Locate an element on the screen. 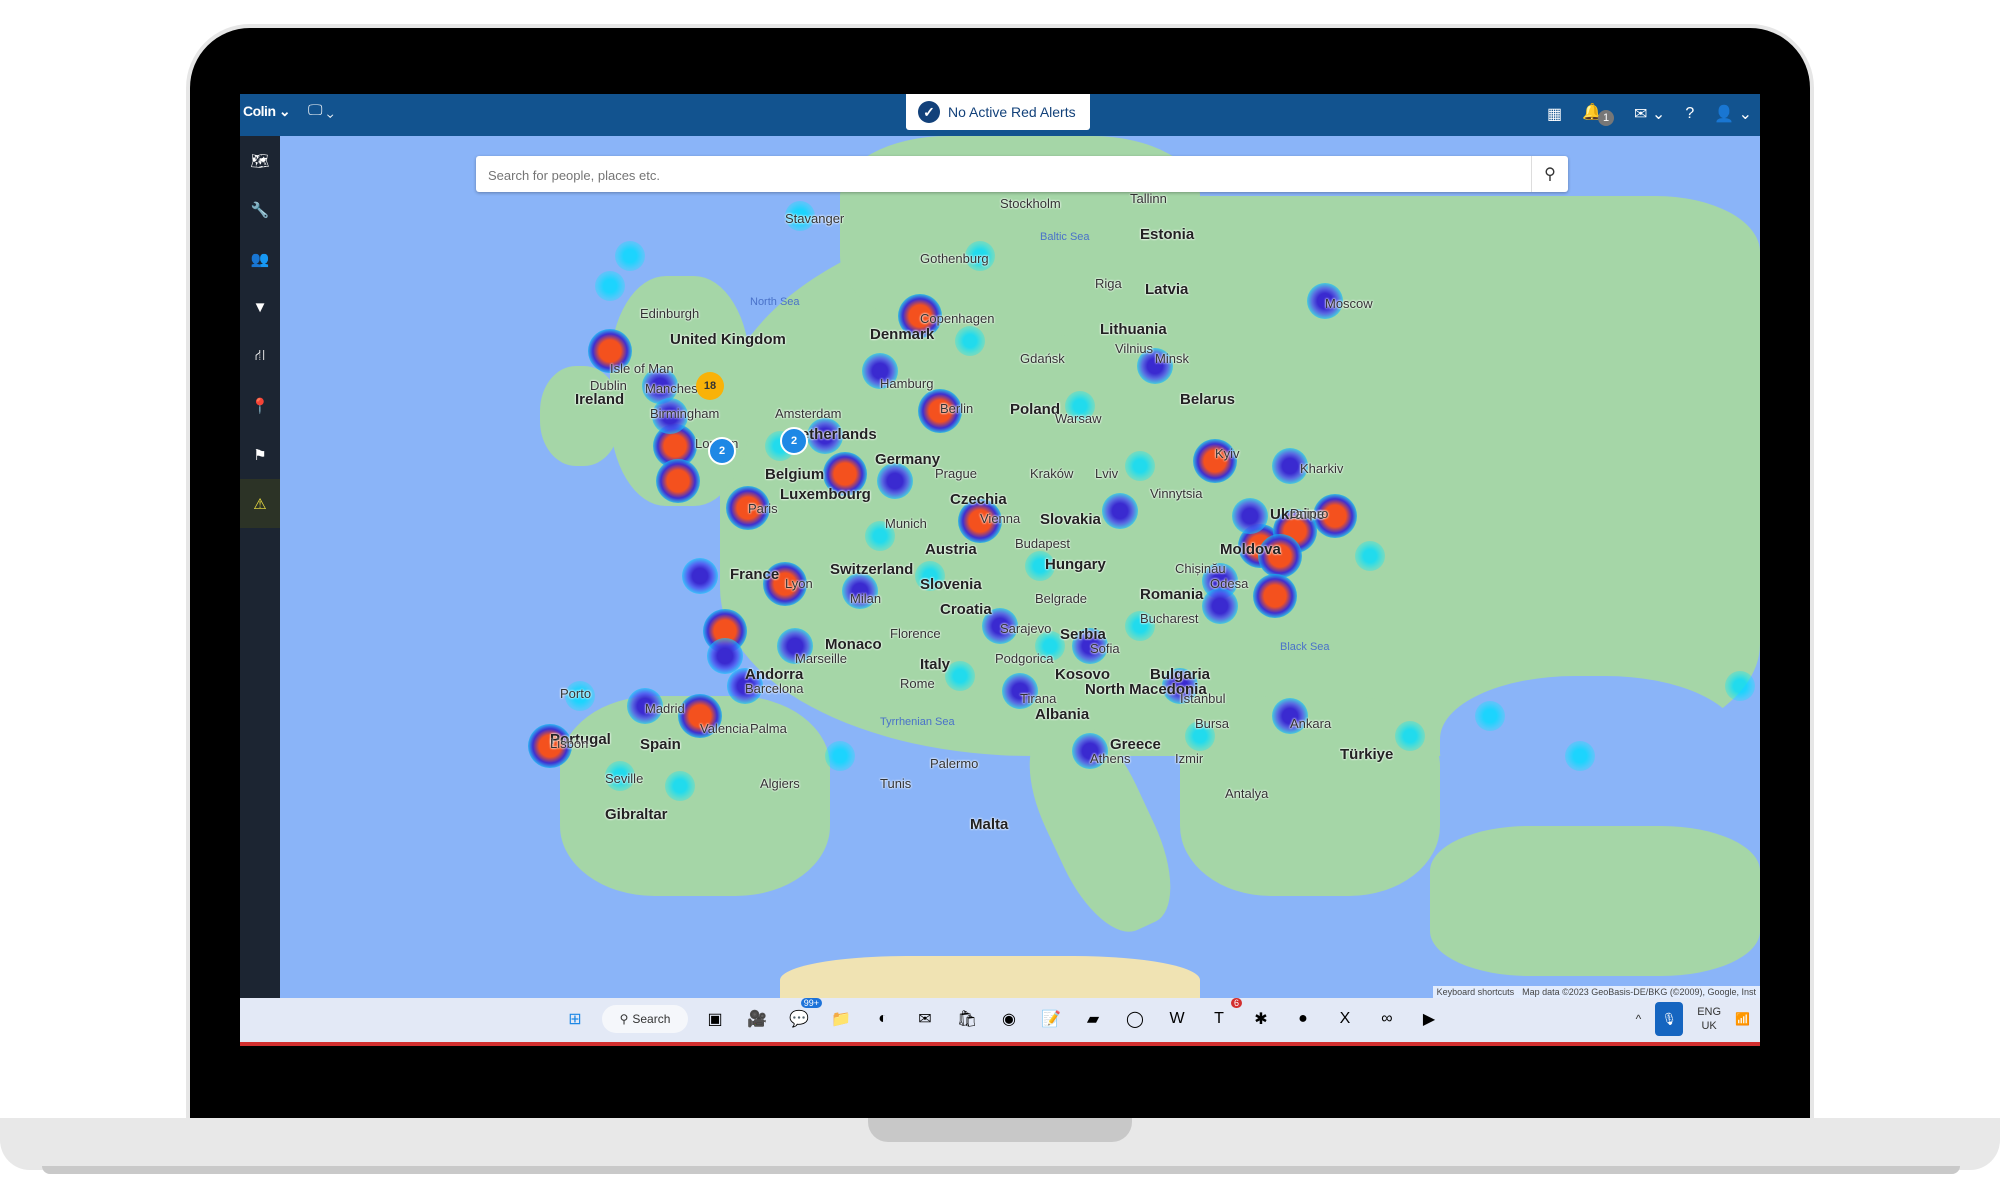  taskbar-app-outlook: ✉ is located at coordinates (925, 1019).